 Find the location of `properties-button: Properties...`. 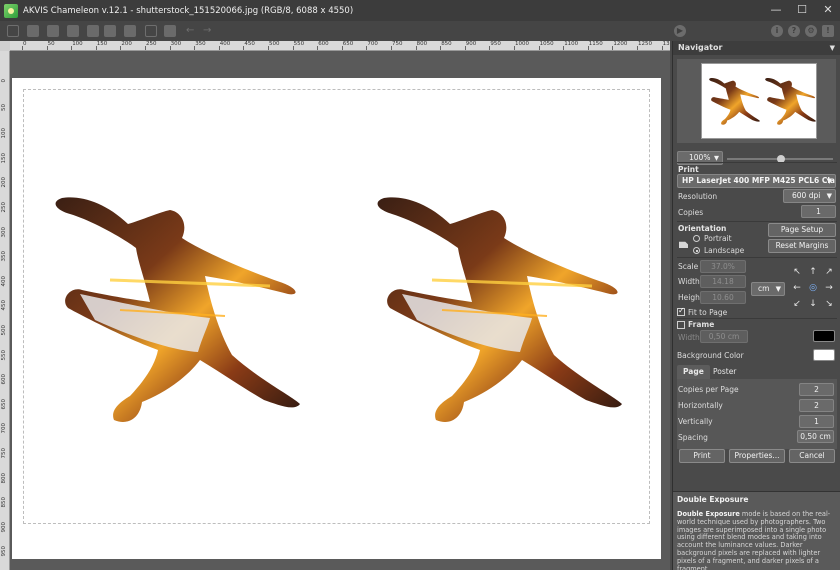

properties-button: Properties... is located at coordinates (757, 456).